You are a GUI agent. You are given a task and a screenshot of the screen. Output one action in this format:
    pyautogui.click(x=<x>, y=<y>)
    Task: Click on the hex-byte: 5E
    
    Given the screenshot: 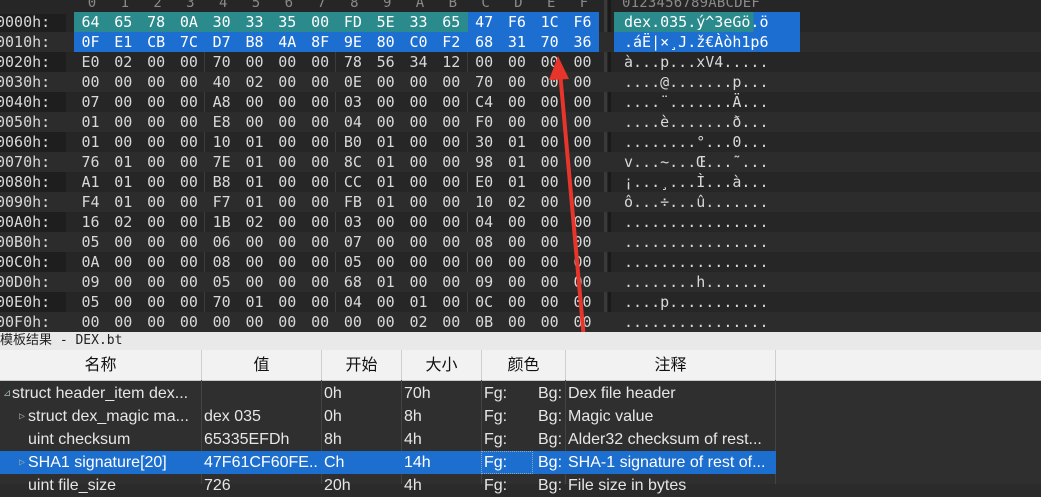 What is the action you would take?
    pyautogui.click(x=386, y=22)
    